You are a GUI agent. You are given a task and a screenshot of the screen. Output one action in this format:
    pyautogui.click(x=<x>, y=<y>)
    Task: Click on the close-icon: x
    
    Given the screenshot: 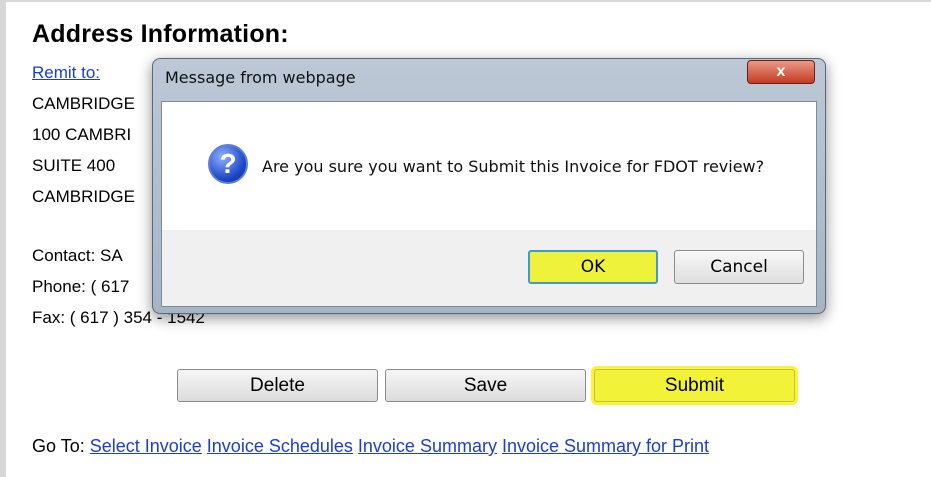 What is the action you would take?
    pyautogui.click(x=781, y=71)
    